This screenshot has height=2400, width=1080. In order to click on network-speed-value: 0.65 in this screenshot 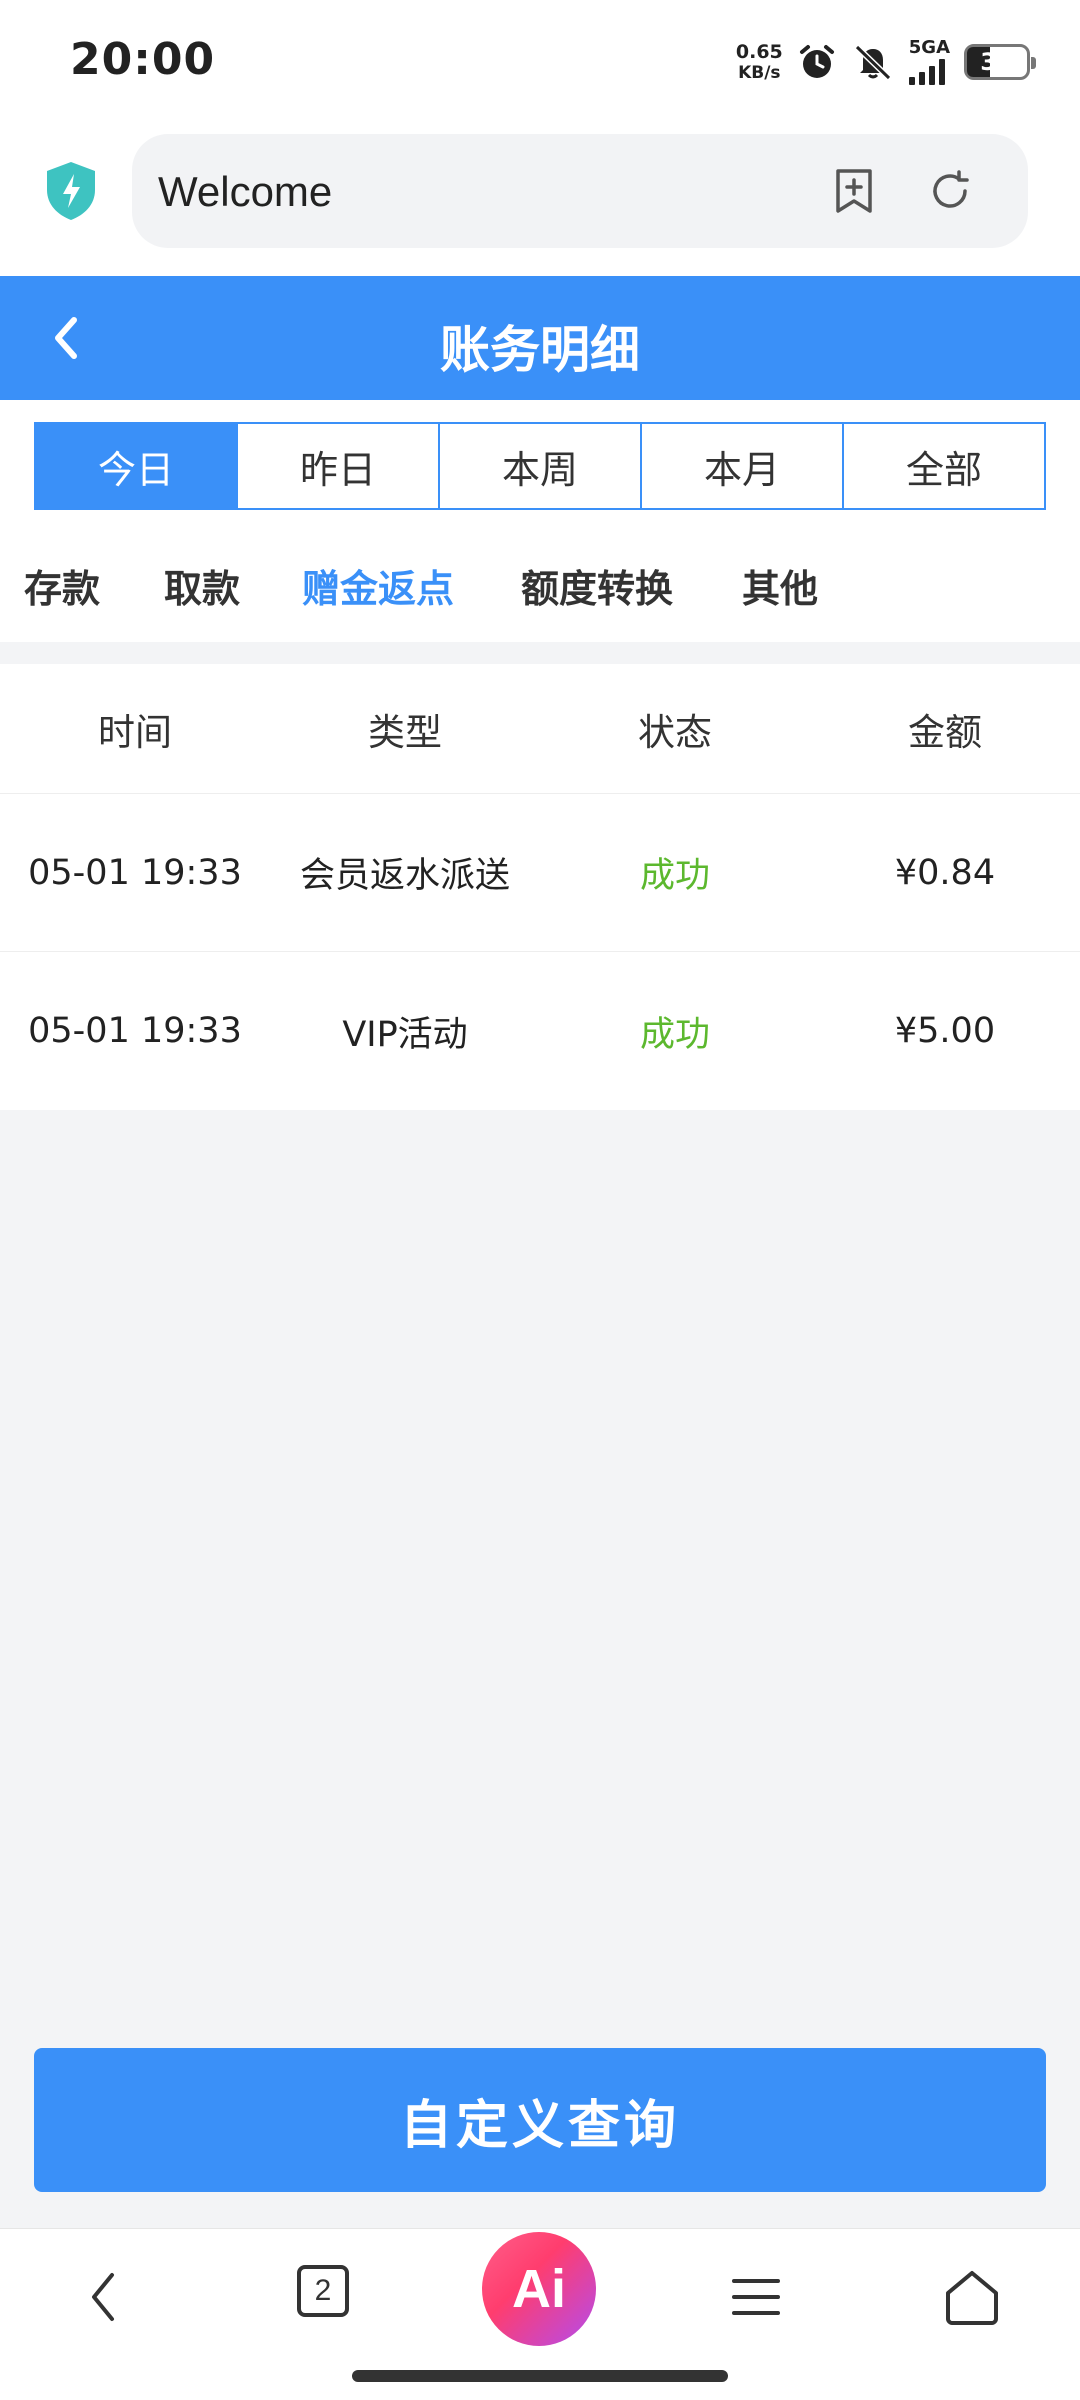, I will do `click(759, 51)`.